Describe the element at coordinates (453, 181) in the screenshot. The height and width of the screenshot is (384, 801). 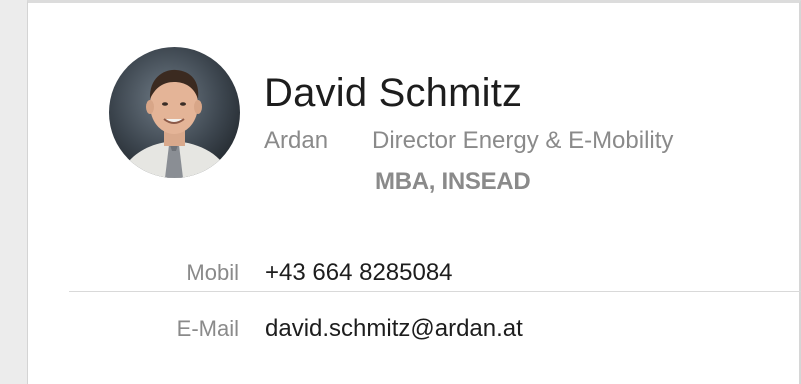
I see `contact-department: MBA, INSEAD` at that location.